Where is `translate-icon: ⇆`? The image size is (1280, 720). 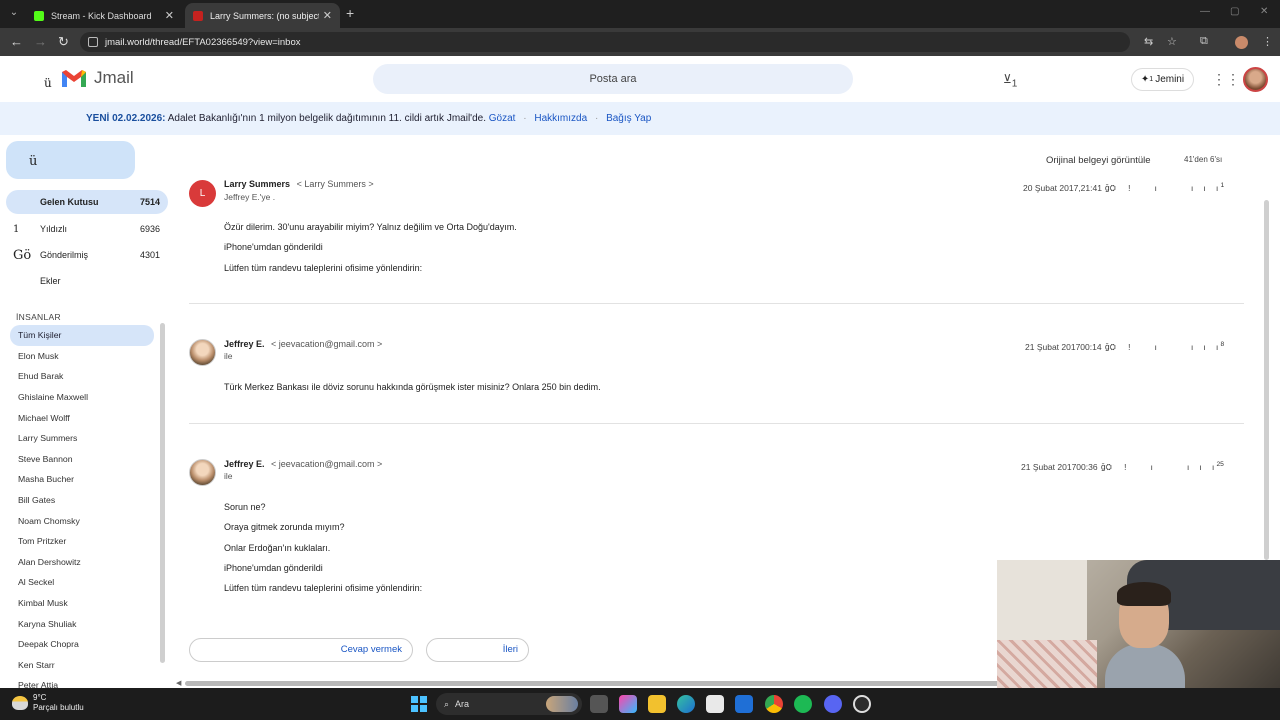 translate-icon: ⇆ is located at coordinates (1148, 41).